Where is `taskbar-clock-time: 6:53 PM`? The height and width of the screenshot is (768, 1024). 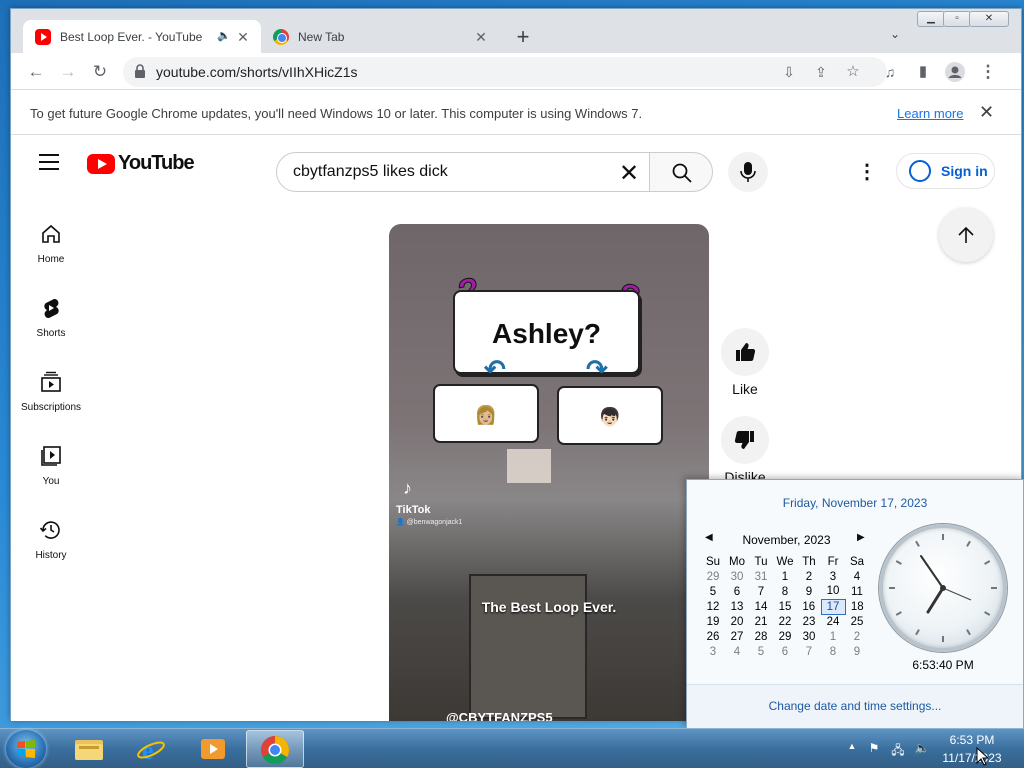
taskbar-clock-time: 6:53 PM is located at coordinates (972, 740).